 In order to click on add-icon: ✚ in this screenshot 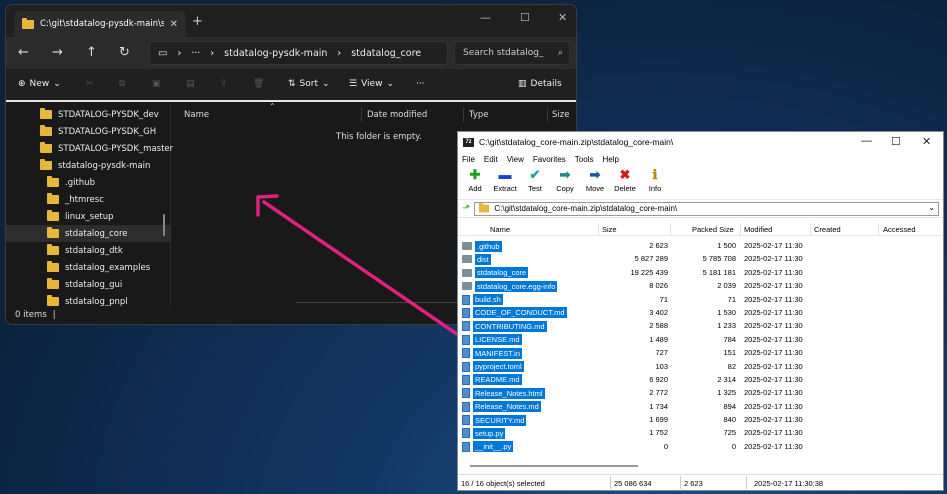, I will do `click(475, 174)`.